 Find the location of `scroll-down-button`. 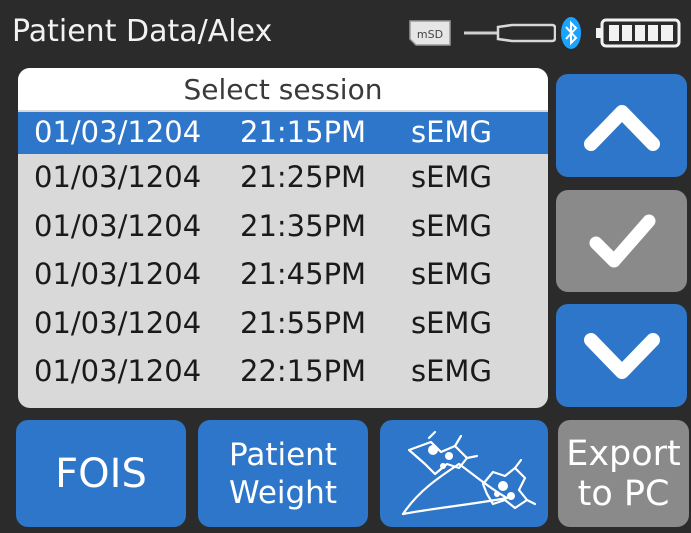

scroll-down-button is located at coordinates (621, 355).